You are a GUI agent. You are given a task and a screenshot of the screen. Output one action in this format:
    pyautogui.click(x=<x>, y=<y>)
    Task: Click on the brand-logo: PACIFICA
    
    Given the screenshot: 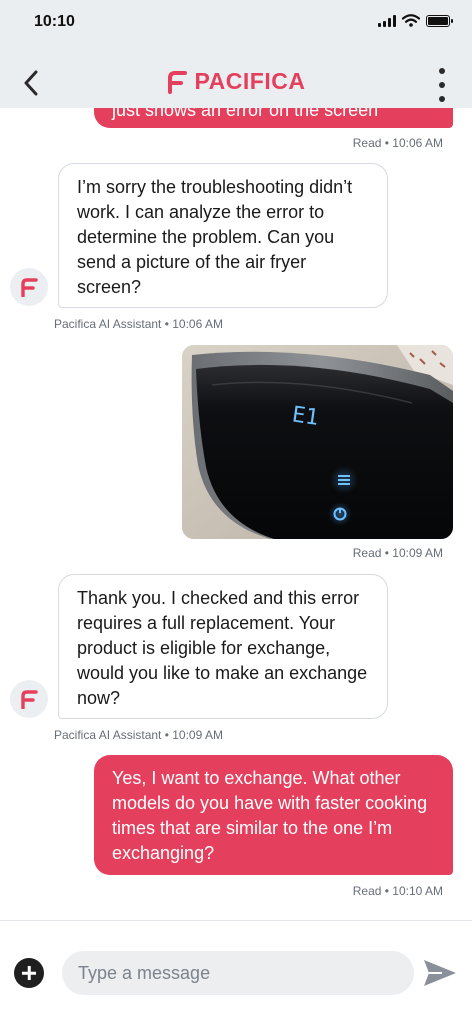 What is the action you would take?
    pyautogui.click(x=236, y=81)
    